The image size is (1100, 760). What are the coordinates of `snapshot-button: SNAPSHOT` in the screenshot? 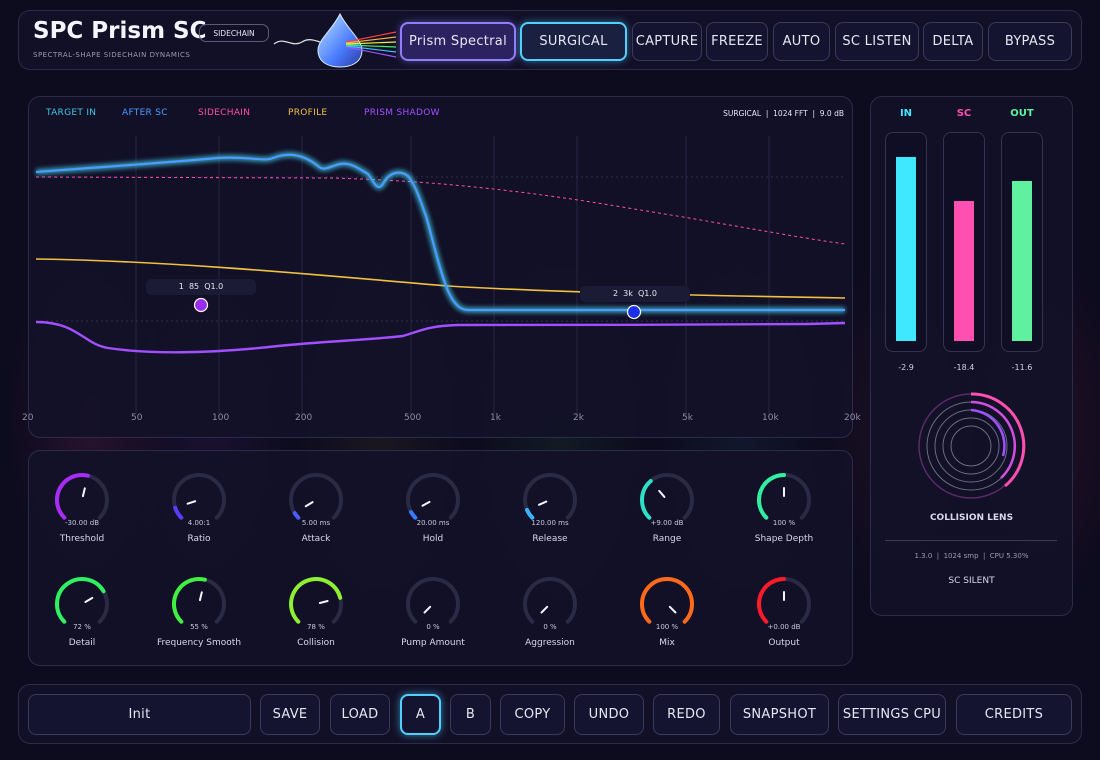 It's located at (779, 714).